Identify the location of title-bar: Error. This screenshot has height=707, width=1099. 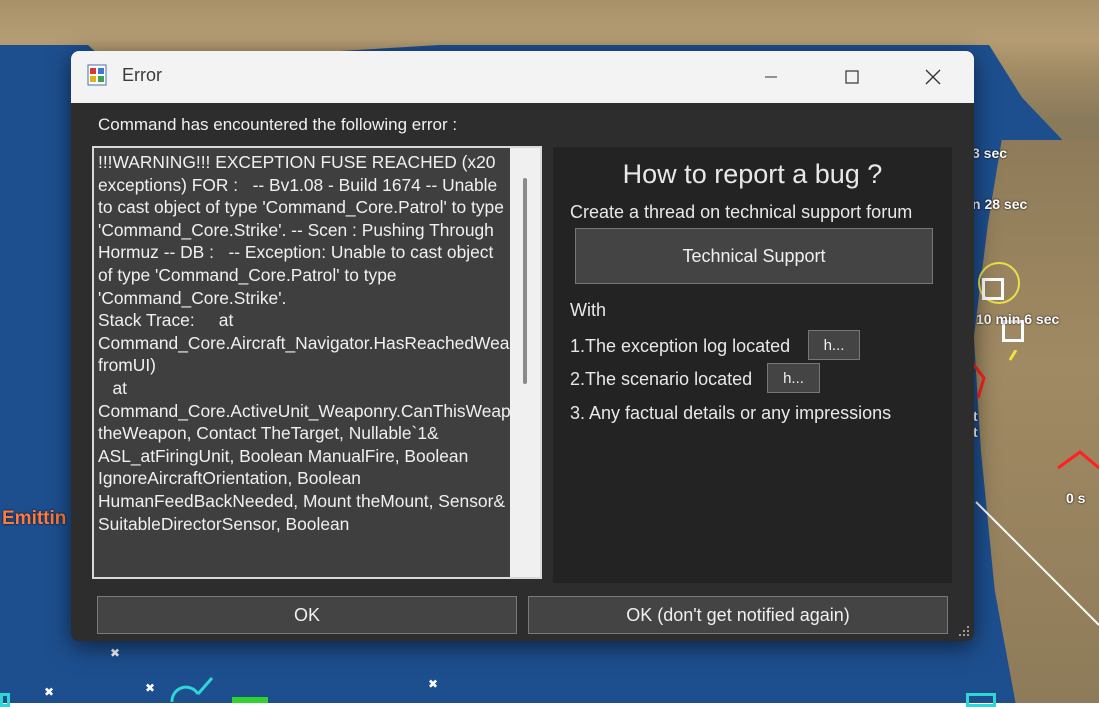
(522, 77).